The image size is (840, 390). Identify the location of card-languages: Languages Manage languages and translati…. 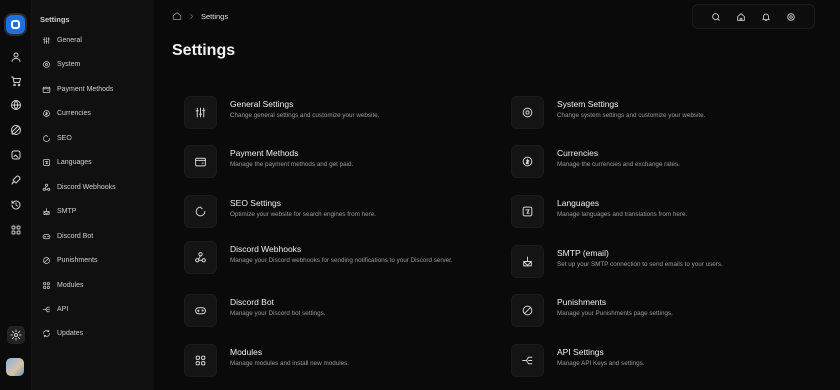
(661, 213).